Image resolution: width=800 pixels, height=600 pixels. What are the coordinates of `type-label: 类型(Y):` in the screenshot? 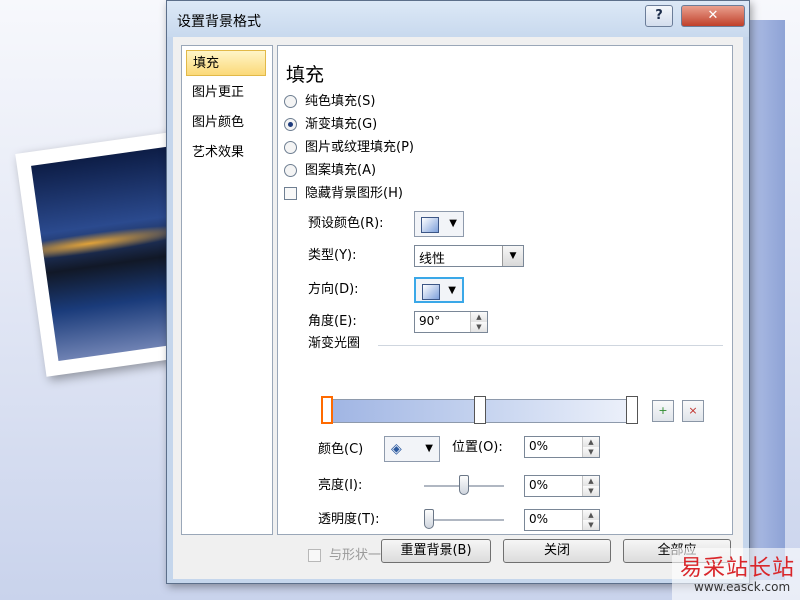 It's located at (332, 255).